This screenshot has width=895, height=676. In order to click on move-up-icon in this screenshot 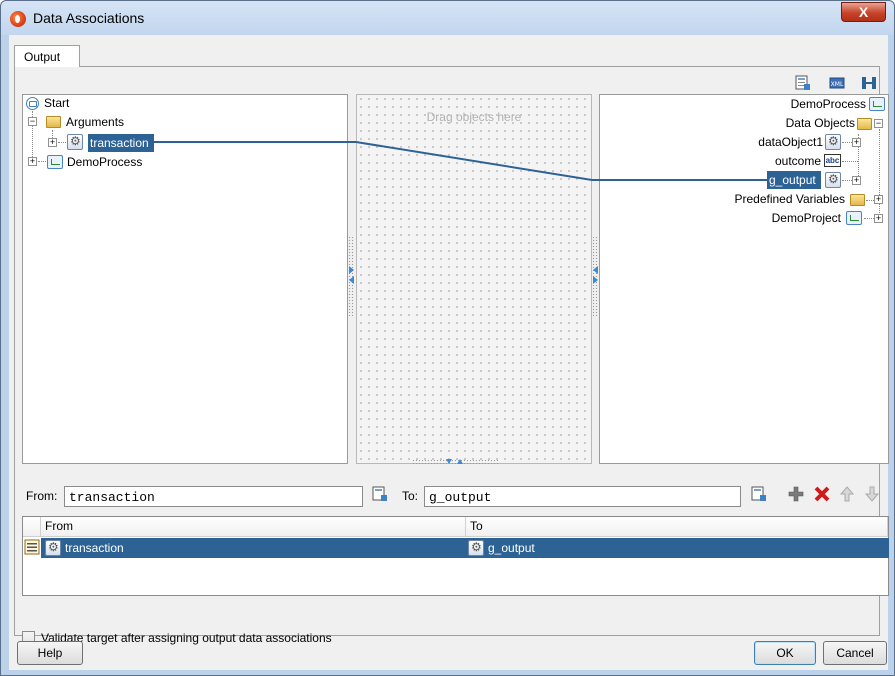, I will do `click(847, 494)`.